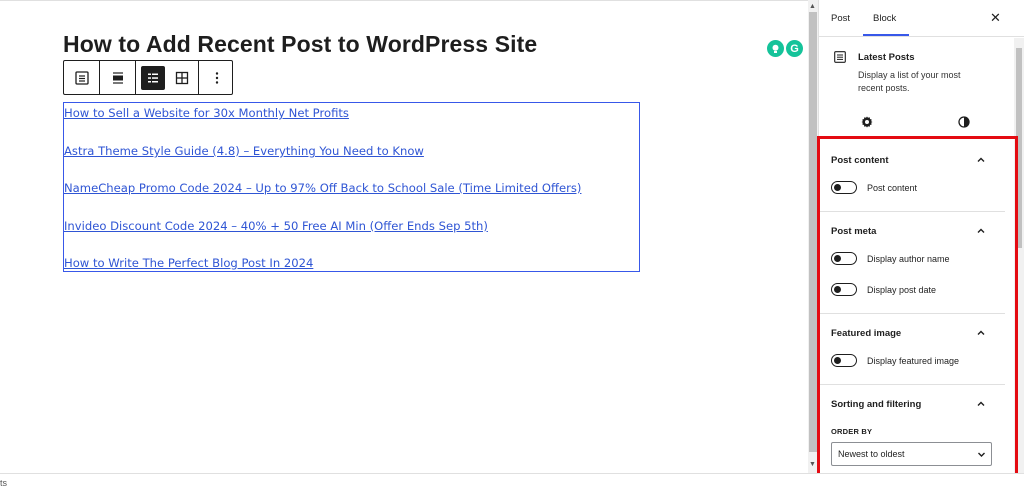 The width and height of the screenshot is (1024, 492). I want to click on order-by-label: ORDER BY, so click(852, 431).